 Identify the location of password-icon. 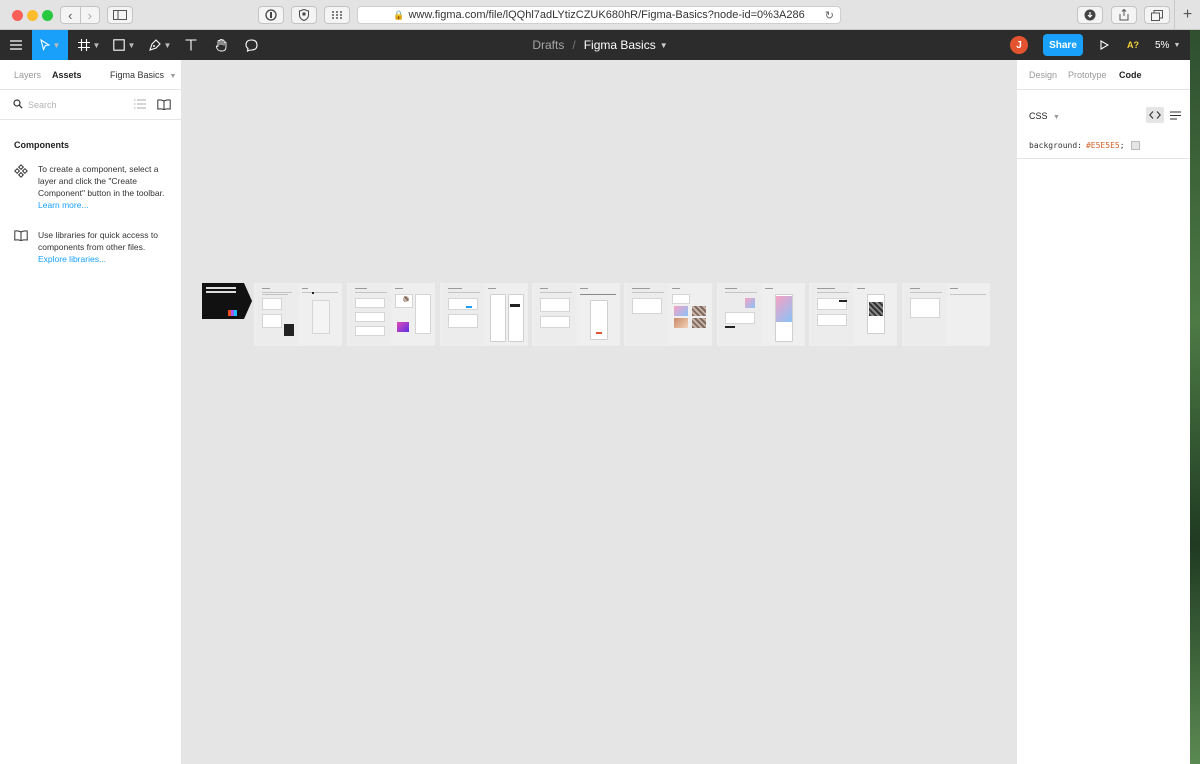
(271, 15).